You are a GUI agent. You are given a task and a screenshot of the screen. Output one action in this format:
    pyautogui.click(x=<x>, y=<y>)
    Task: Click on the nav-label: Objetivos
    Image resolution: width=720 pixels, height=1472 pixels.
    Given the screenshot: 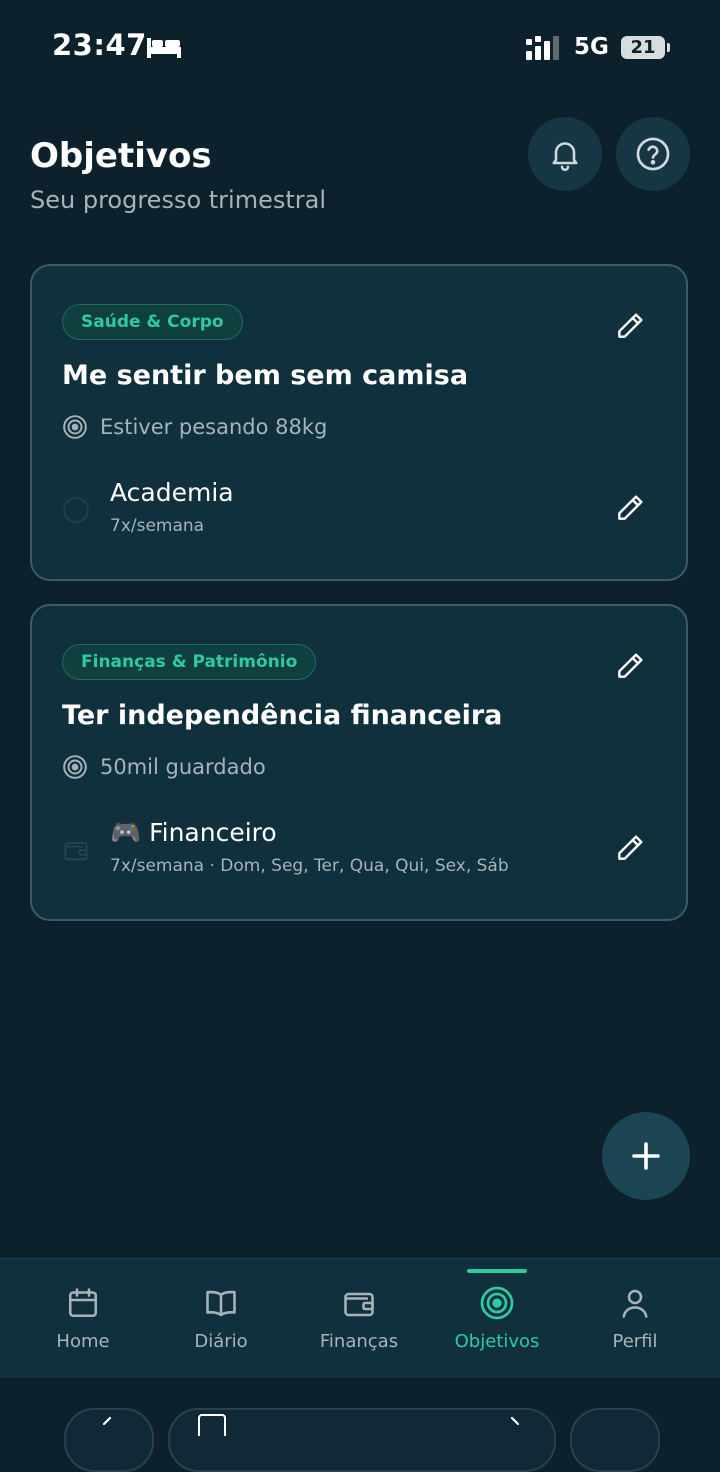 What is the action you would take?
    pyautogui.click(x=497, y=1341)
    